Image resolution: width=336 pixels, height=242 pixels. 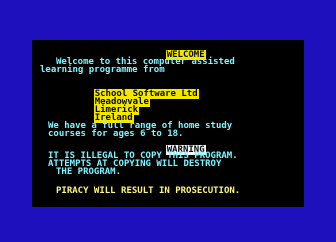 I want to click on intro-line-2: learning programme from, so click(x=102, y=70).